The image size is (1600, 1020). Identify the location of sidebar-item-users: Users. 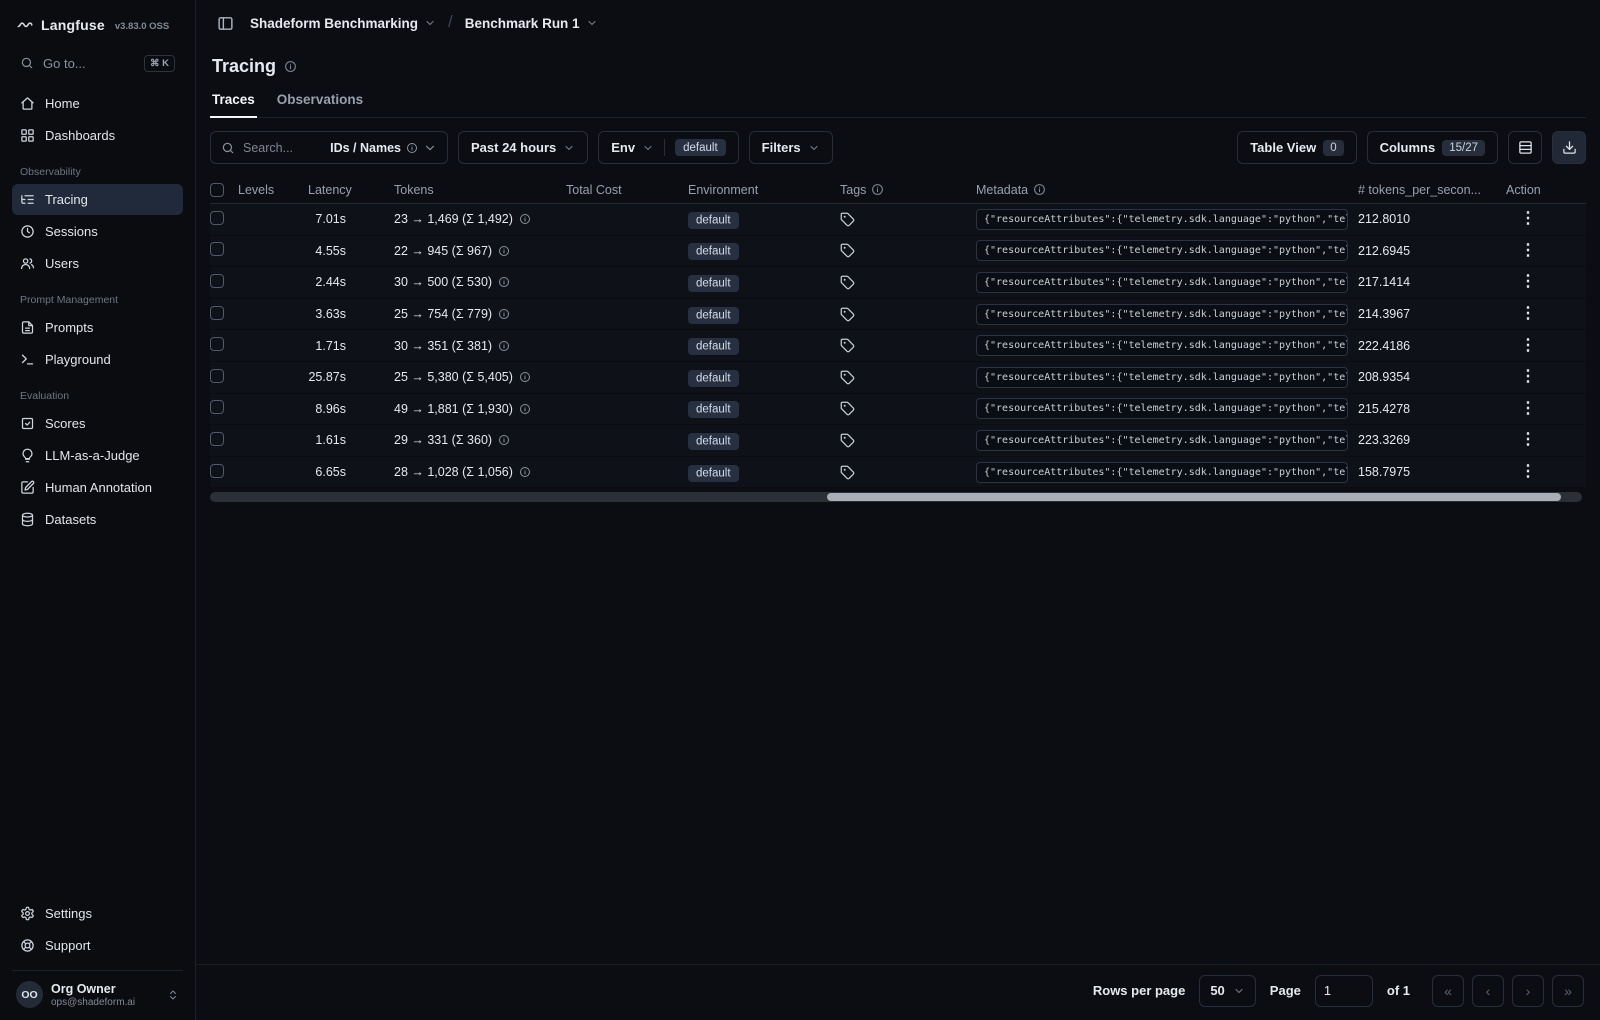
(97, 263).